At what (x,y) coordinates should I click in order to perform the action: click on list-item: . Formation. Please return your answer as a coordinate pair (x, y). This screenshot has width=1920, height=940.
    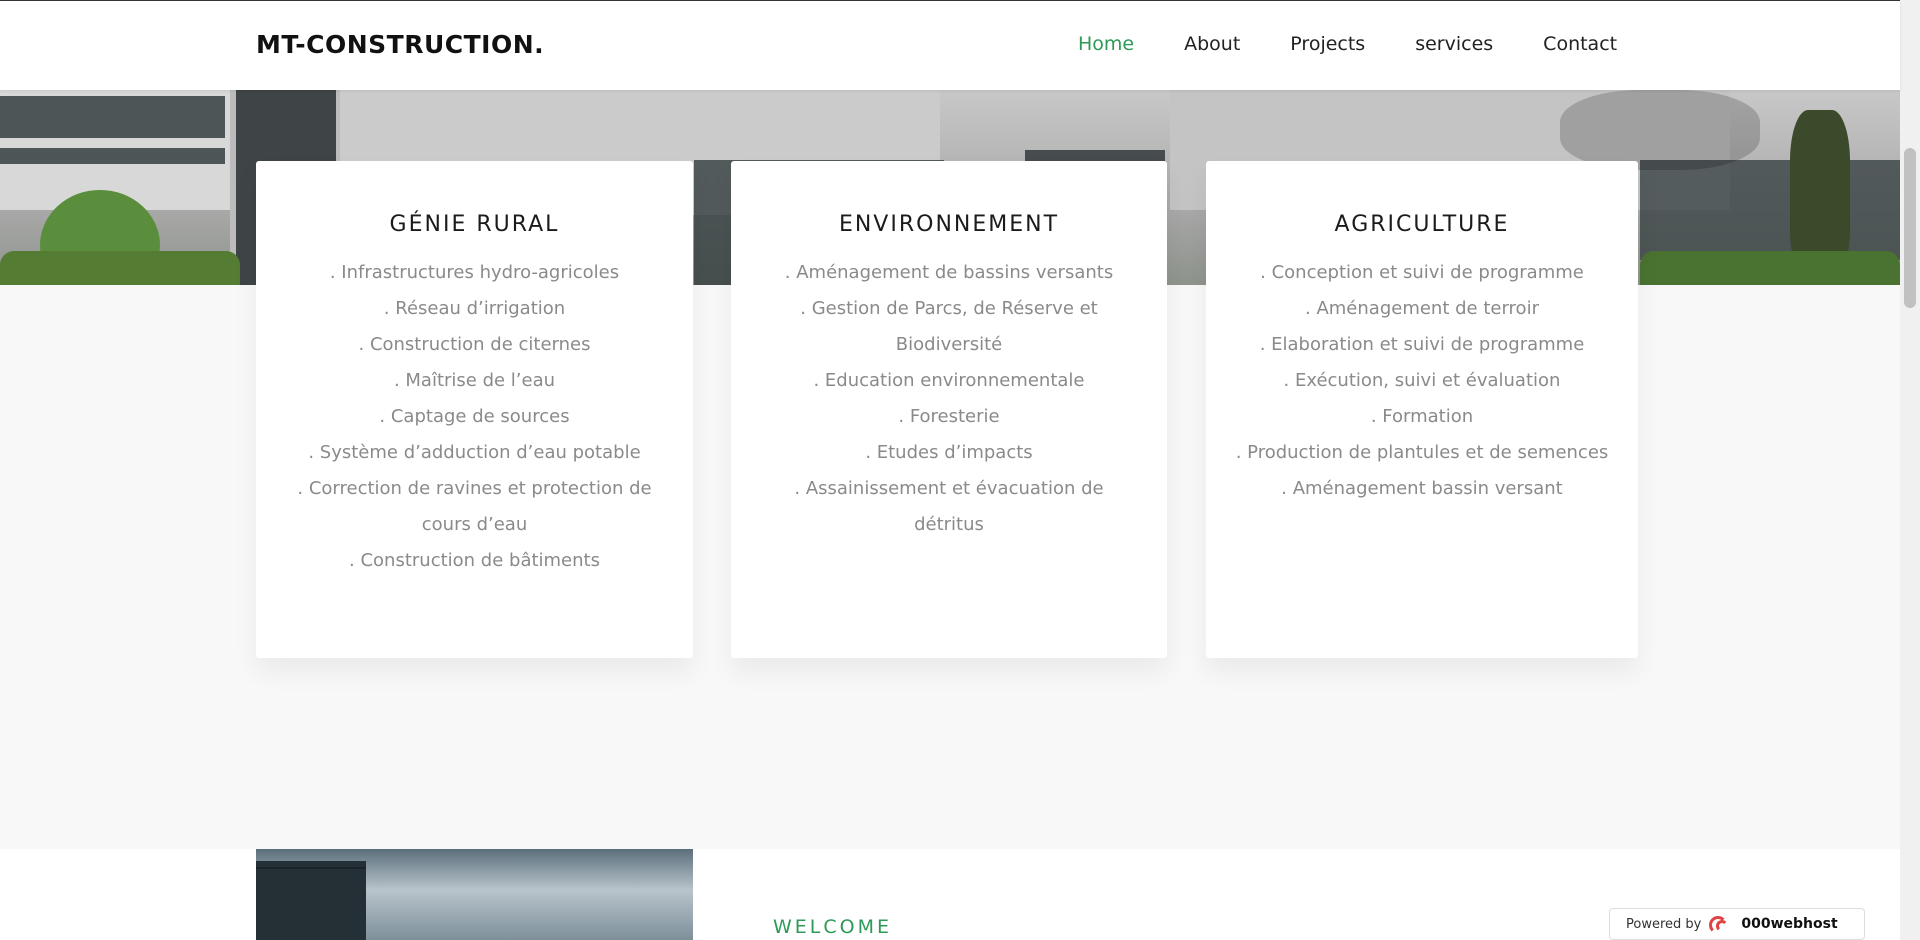
    Looking at the image, I should click on (1422, 416).